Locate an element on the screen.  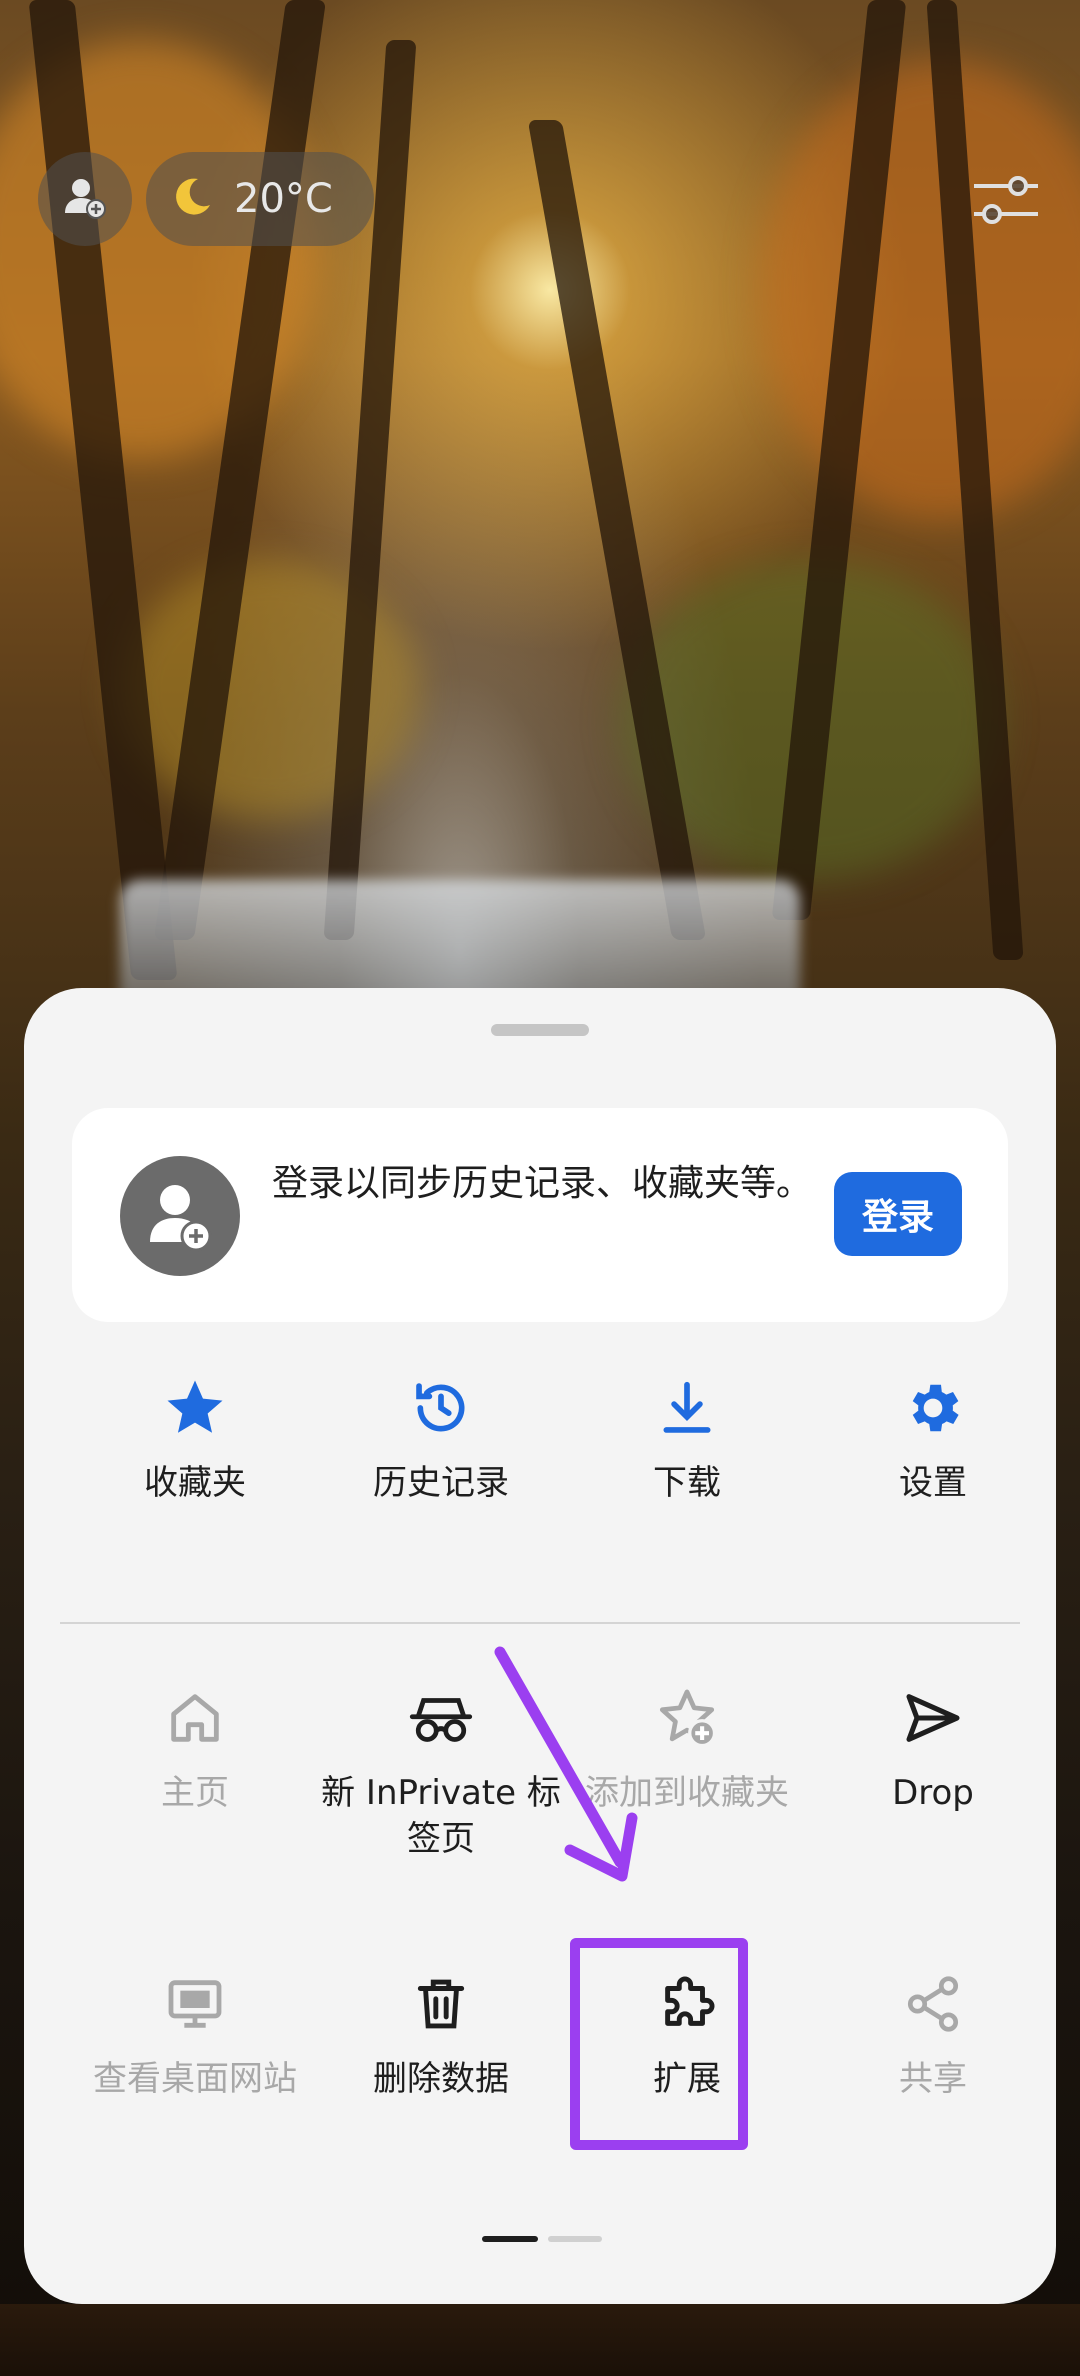
annotation-arrow is located at coordinates (566, 1764).